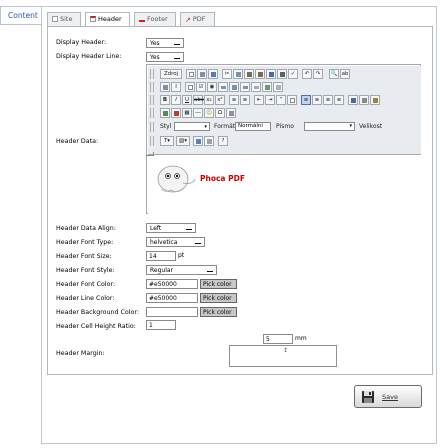 Image resolution: width=440 pixels, height=448 pixels. I want to click on text-color-icon: T▾, so click(167, 141).